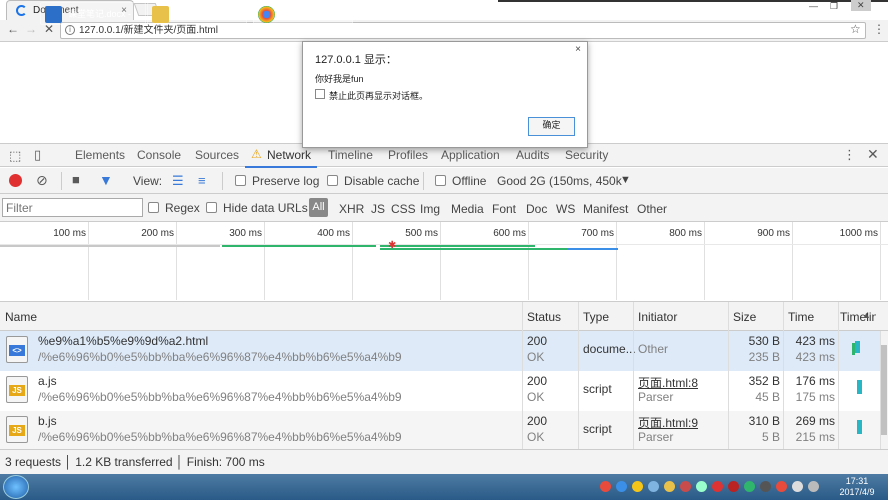  What do you see at coordinates (289, 155) in the screenshot?
I see `tab-network: Network` at bounding box center [289, 155].